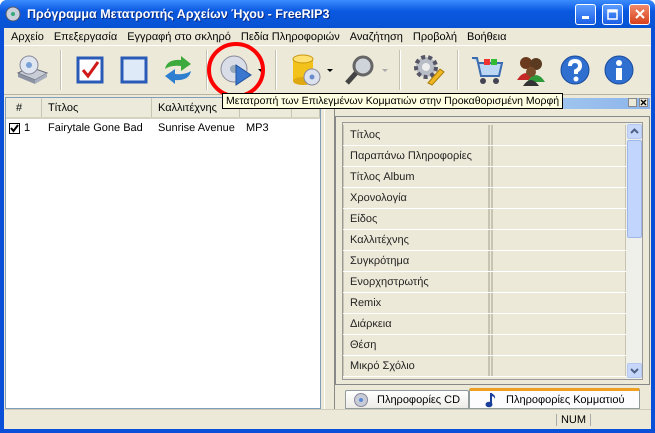  What do you see at coordinates (85, 36) in the screenshot?
I see `menu-item: Επεξεργασία` at bounding box center [85, 36].